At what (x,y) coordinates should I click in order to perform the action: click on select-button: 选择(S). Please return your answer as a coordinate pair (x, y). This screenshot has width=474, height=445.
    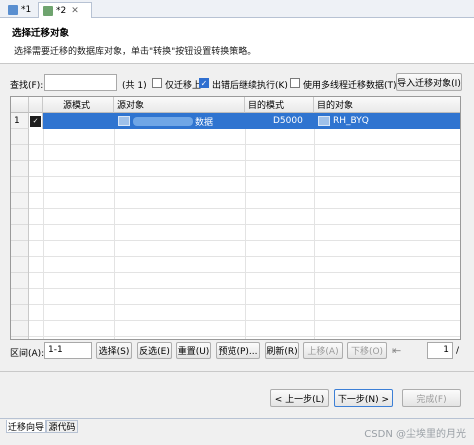
    Looking at the image, I should click on (114, 350).